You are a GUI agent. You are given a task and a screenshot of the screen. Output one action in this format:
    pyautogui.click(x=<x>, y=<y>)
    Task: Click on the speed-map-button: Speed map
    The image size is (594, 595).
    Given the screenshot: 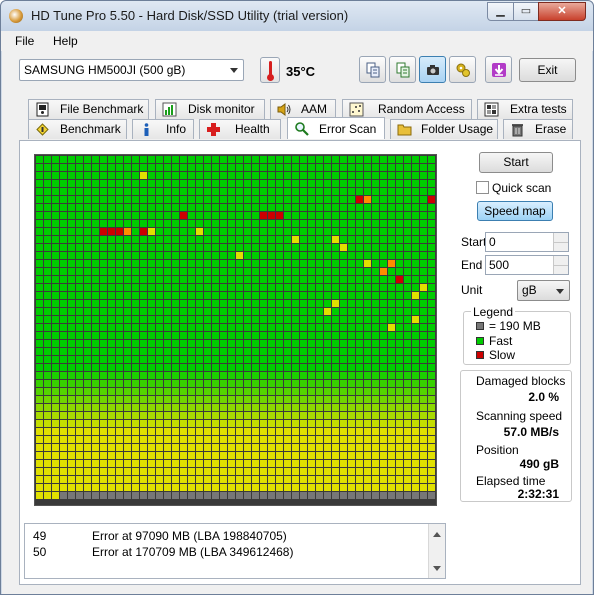 What is the action you would take?
    pyautogui.click(x=515, y=211)
    